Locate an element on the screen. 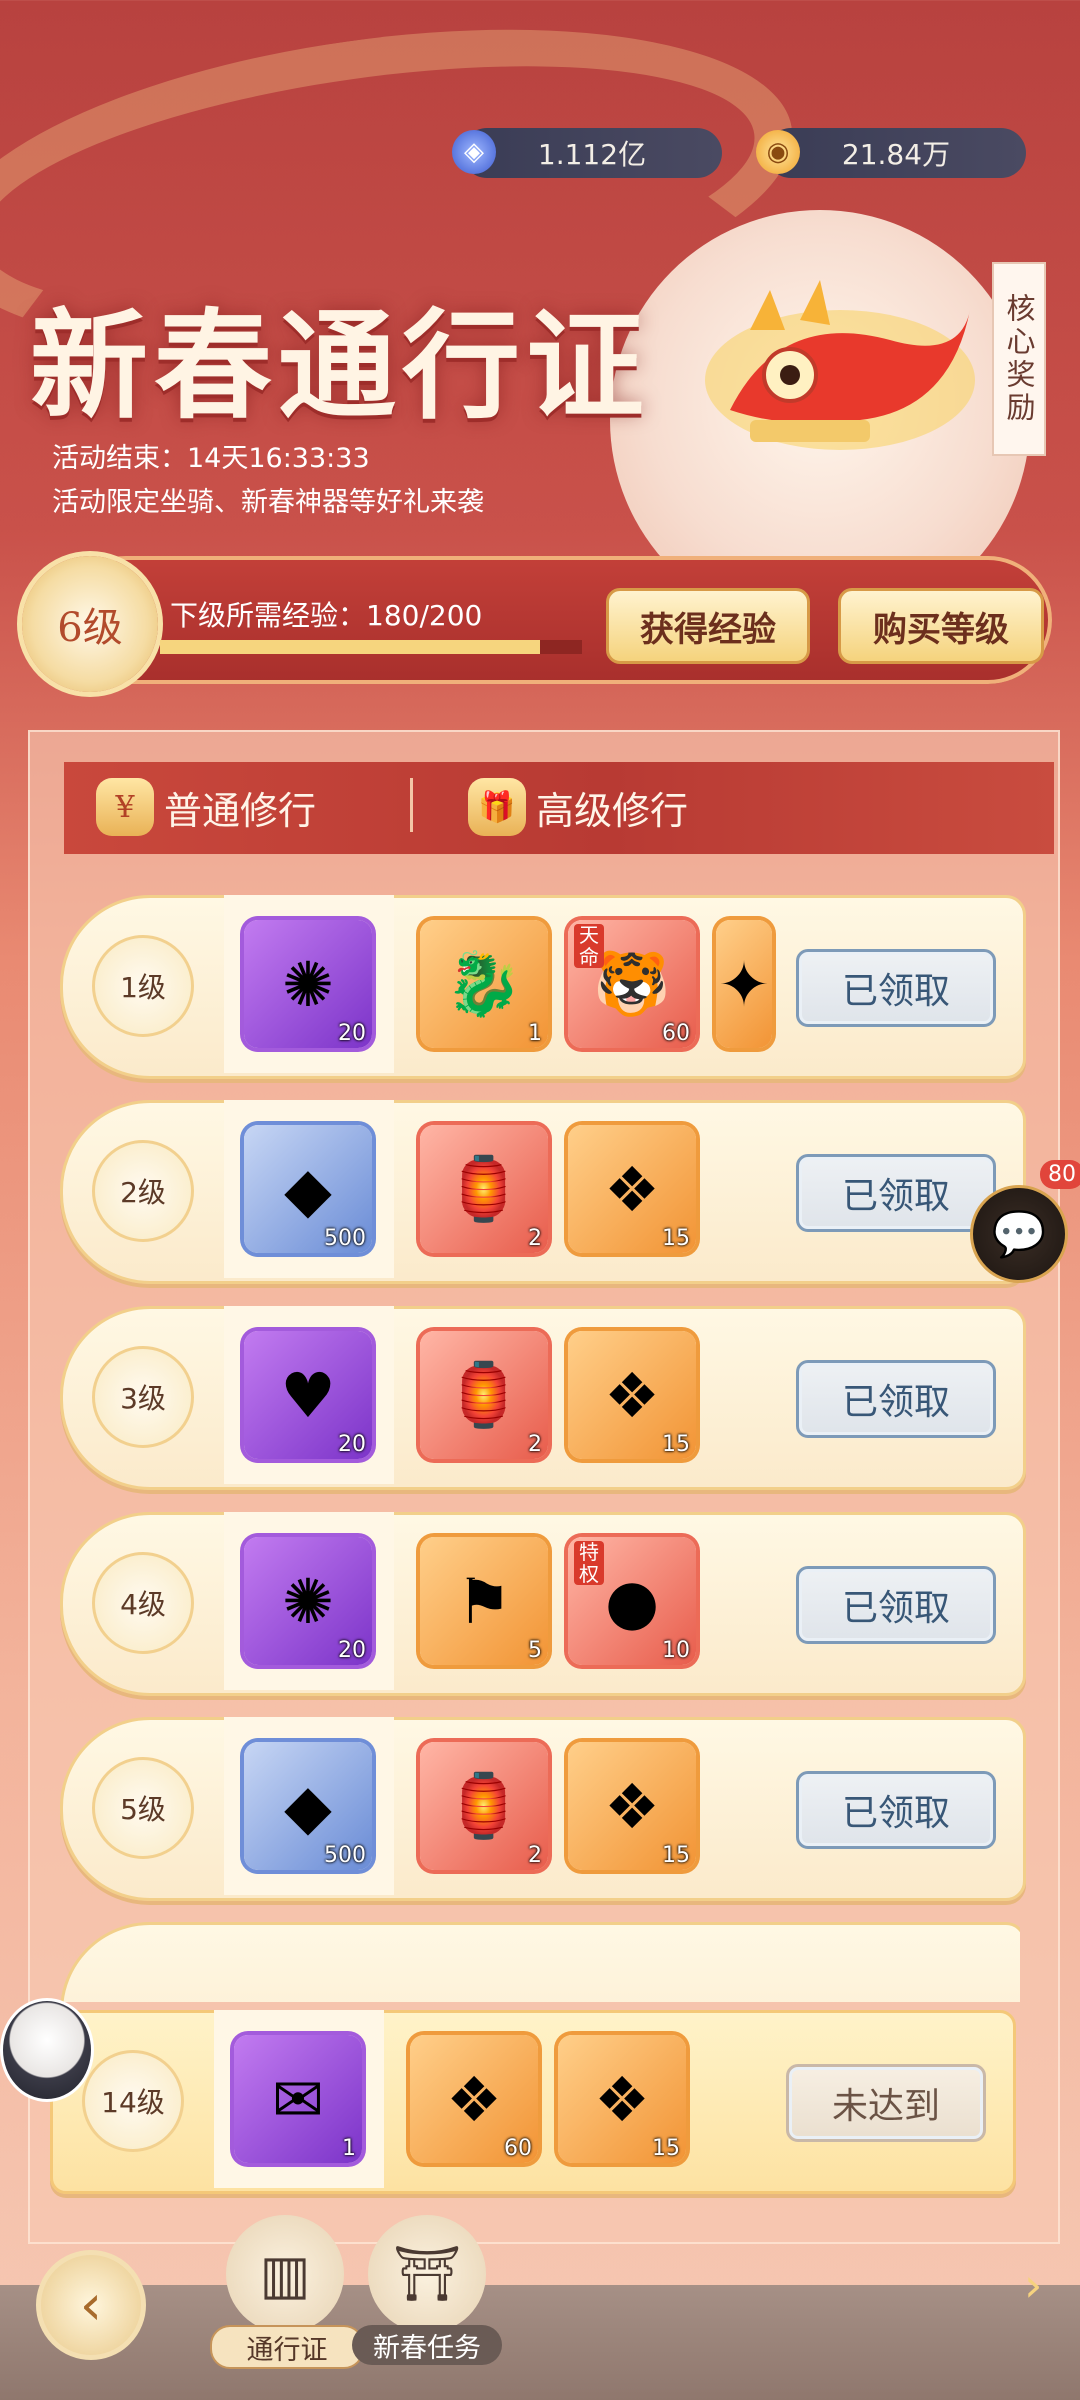  currency-gold: ◉ 21.84万 is located at coordinates (891, 153).